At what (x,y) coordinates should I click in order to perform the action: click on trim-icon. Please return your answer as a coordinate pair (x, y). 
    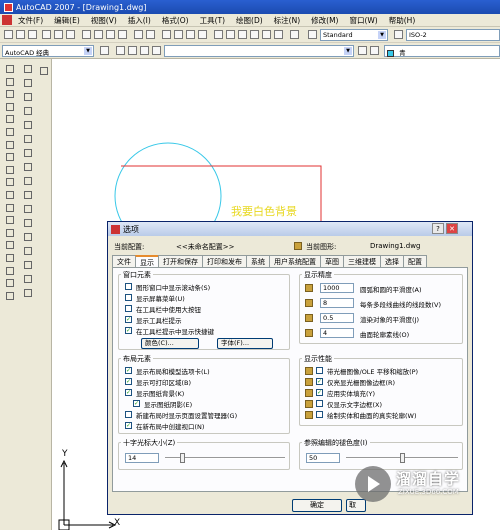
    Looking at the image, I should click on (28, 195).